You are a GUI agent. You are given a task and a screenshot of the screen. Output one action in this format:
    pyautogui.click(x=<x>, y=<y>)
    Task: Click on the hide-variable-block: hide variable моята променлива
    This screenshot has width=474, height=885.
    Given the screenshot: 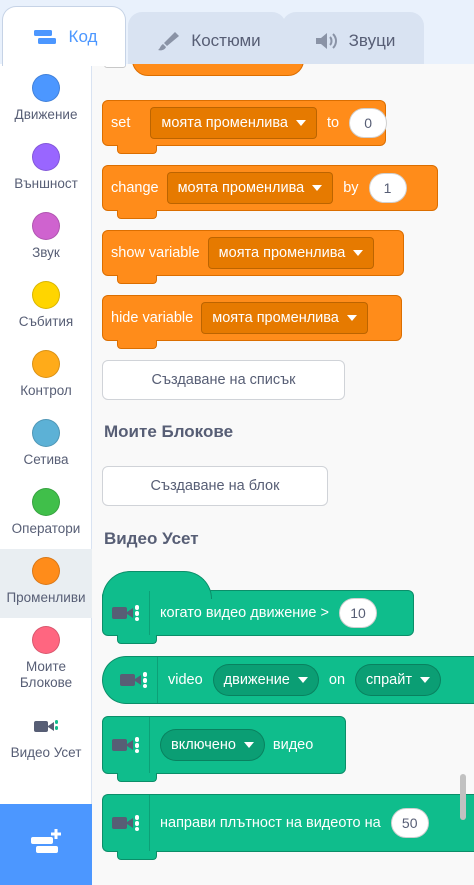 What is the action you would take?
    pyautogui.click(x=252, y=322)
    